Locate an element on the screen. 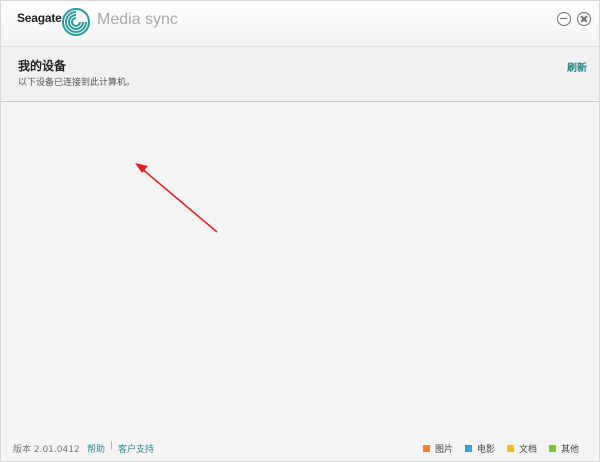  version-text: 版本 2.01.0412 is located at coordinates (46, 450).